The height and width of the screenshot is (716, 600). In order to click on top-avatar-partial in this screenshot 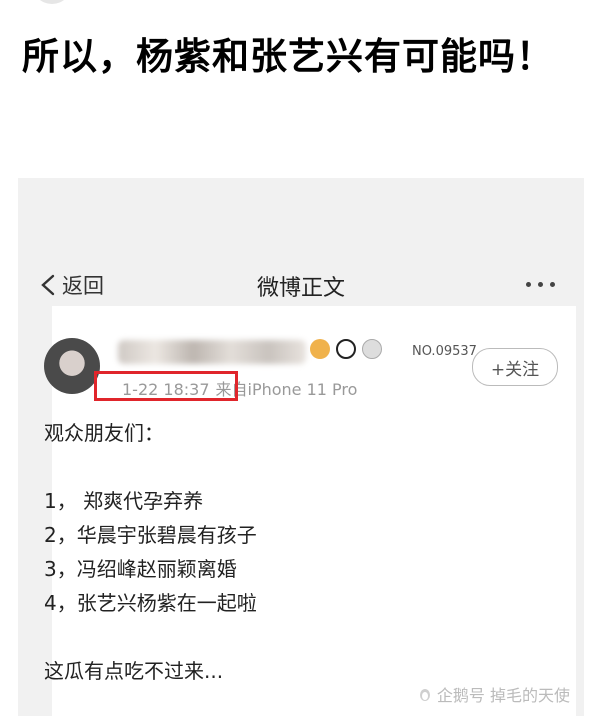, I will do `click(52, 2)`.